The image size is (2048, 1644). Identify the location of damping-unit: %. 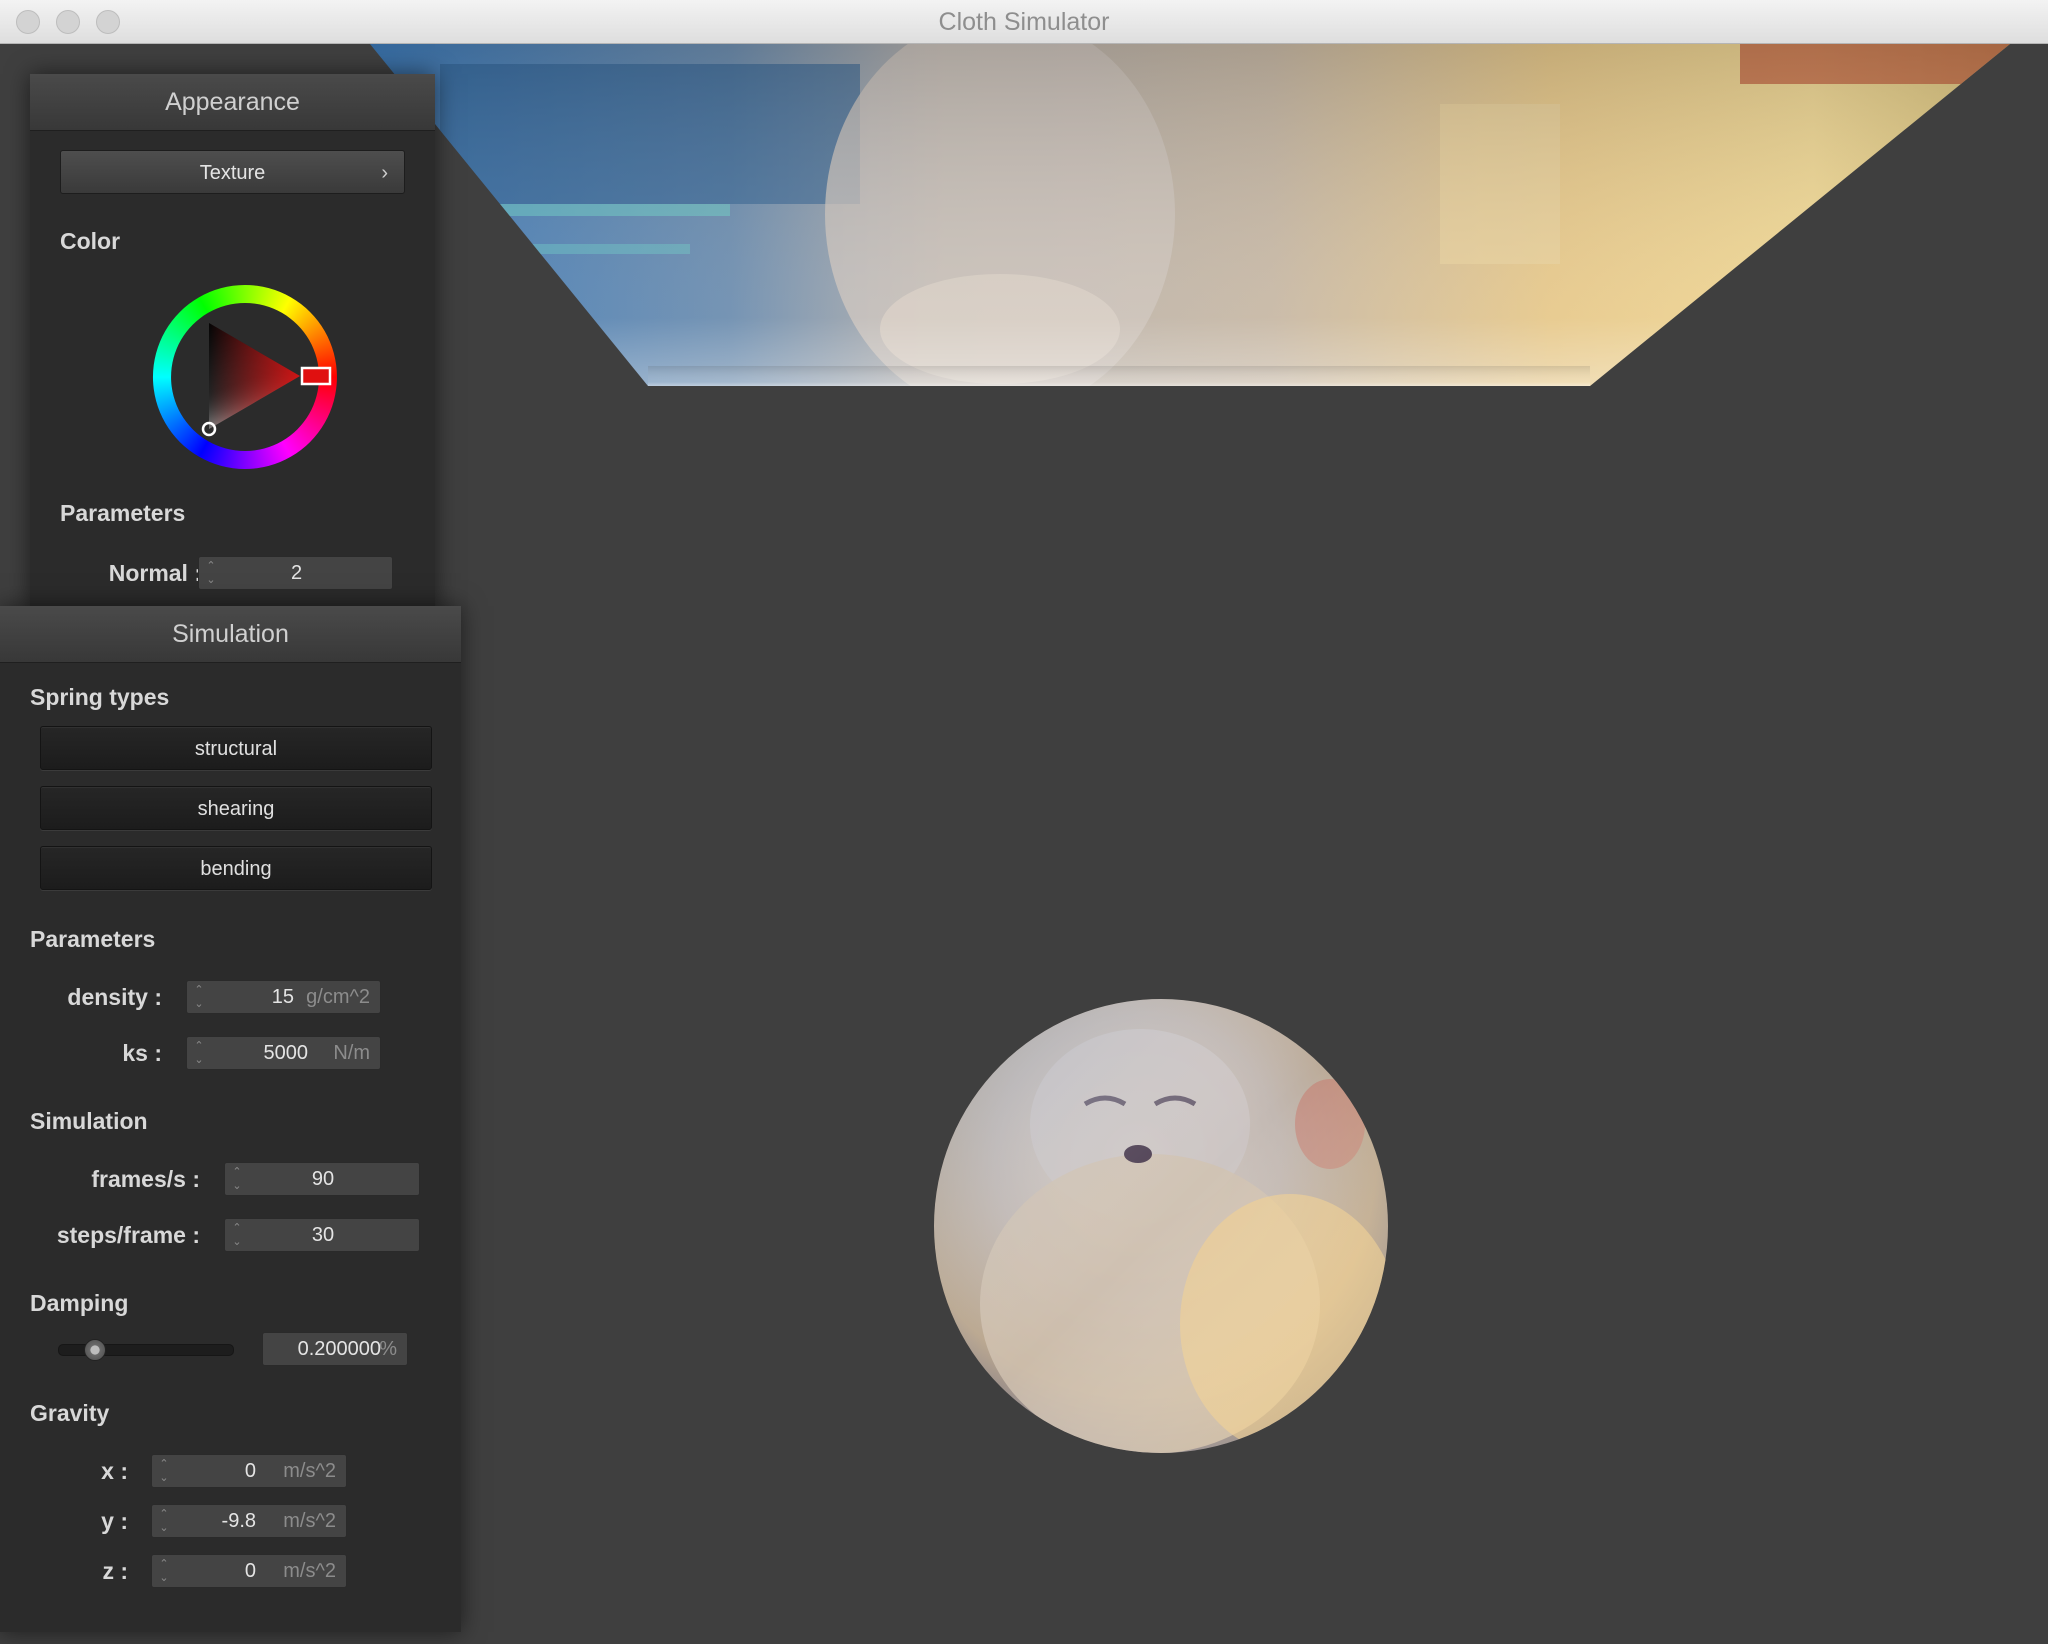
(388, 1349).